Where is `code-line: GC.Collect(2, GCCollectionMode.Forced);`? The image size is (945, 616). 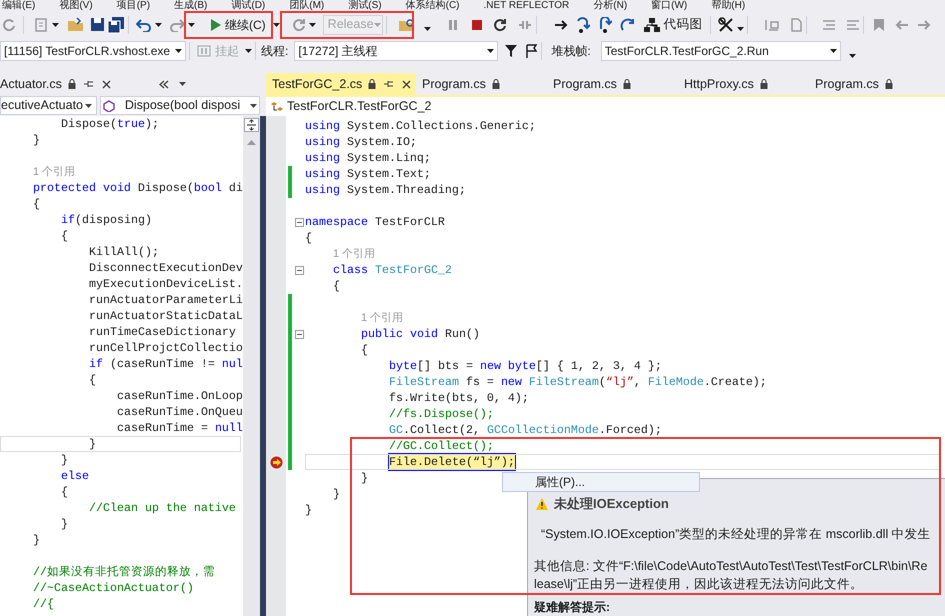
code-line: GC.Collect(2, GCCollectionMode.Forced); is located at coordinates (525, 430).